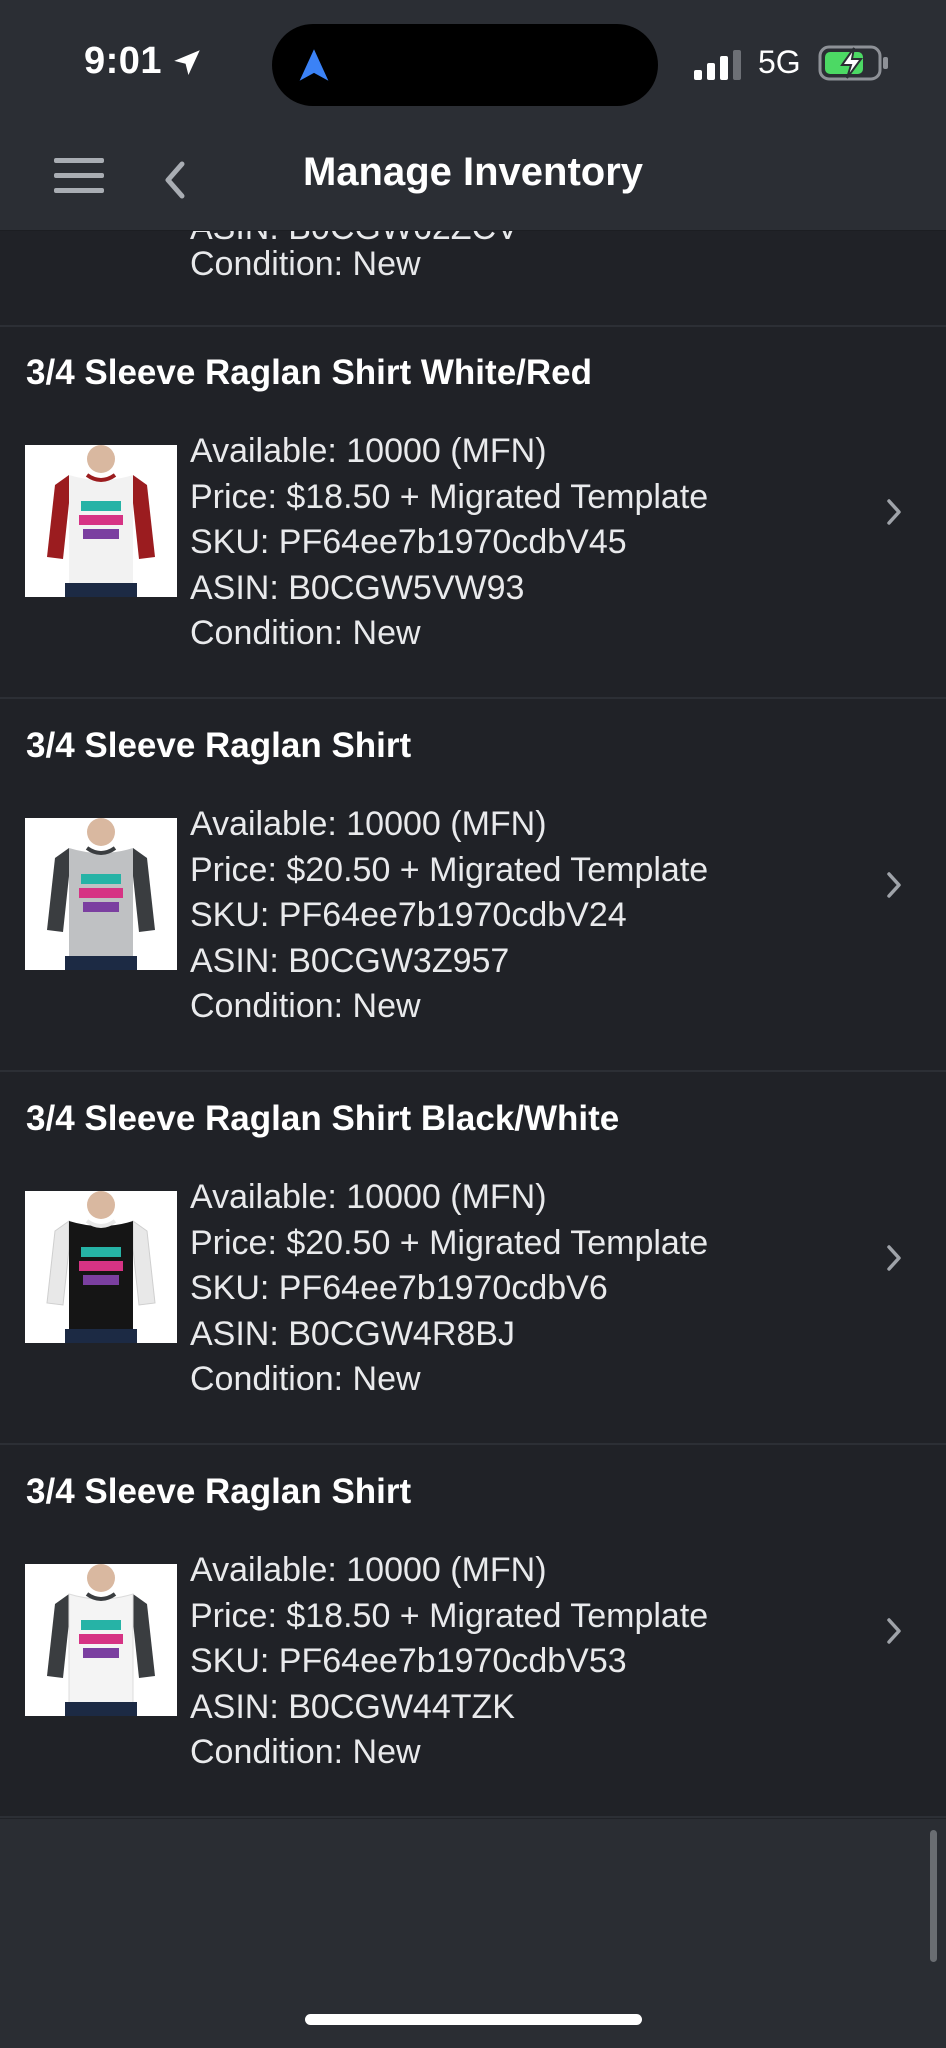 This screenshot has width=946, height=2048. Describe the element at coordinates (309, 372) in the screenshot. I see `item-title: 3/4 Sleeve Raglan Shirt White/Red` at that location.